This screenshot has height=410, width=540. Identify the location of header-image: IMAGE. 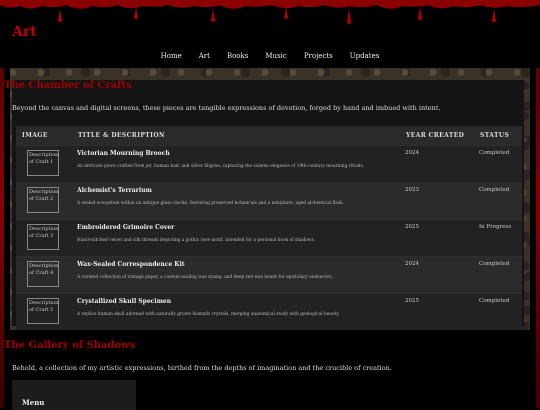
(44, 136).